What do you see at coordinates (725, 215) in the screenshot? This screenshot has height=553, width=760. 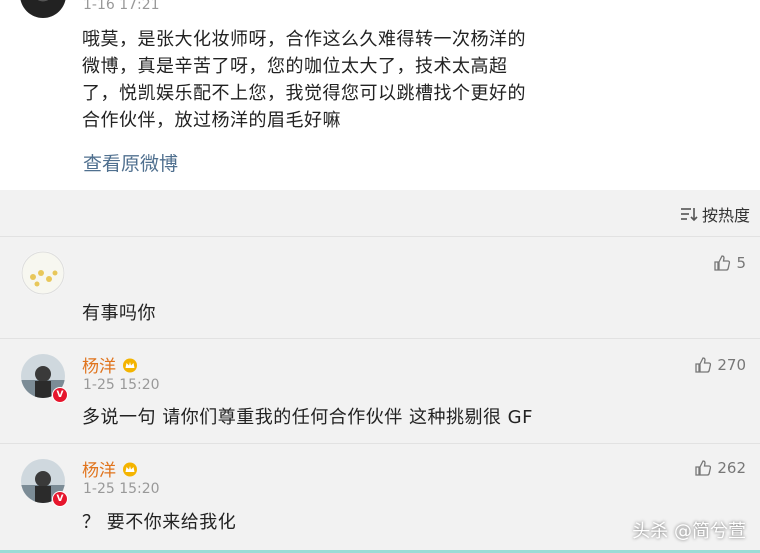 I see `sort-label: 按热度` at bounding box center [725, 215].